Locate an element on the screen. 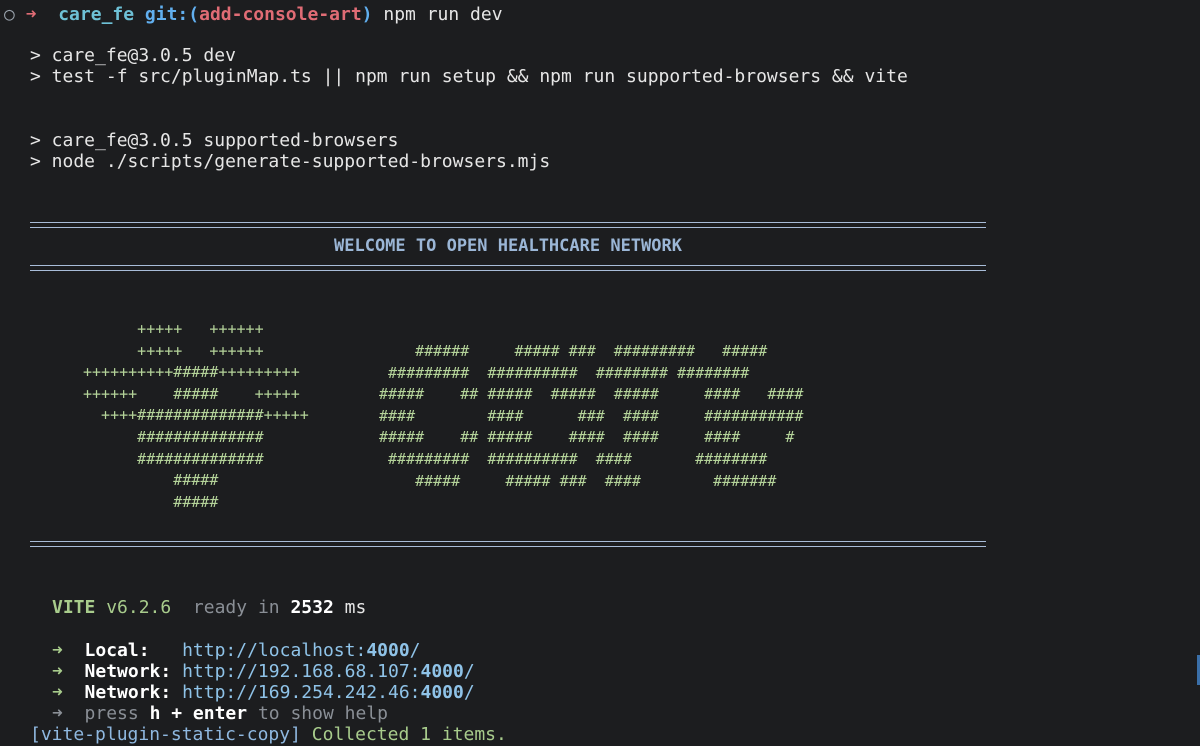 This screenshot has height=746, width=1200. help-press: press is located at coordinates (111, 713).